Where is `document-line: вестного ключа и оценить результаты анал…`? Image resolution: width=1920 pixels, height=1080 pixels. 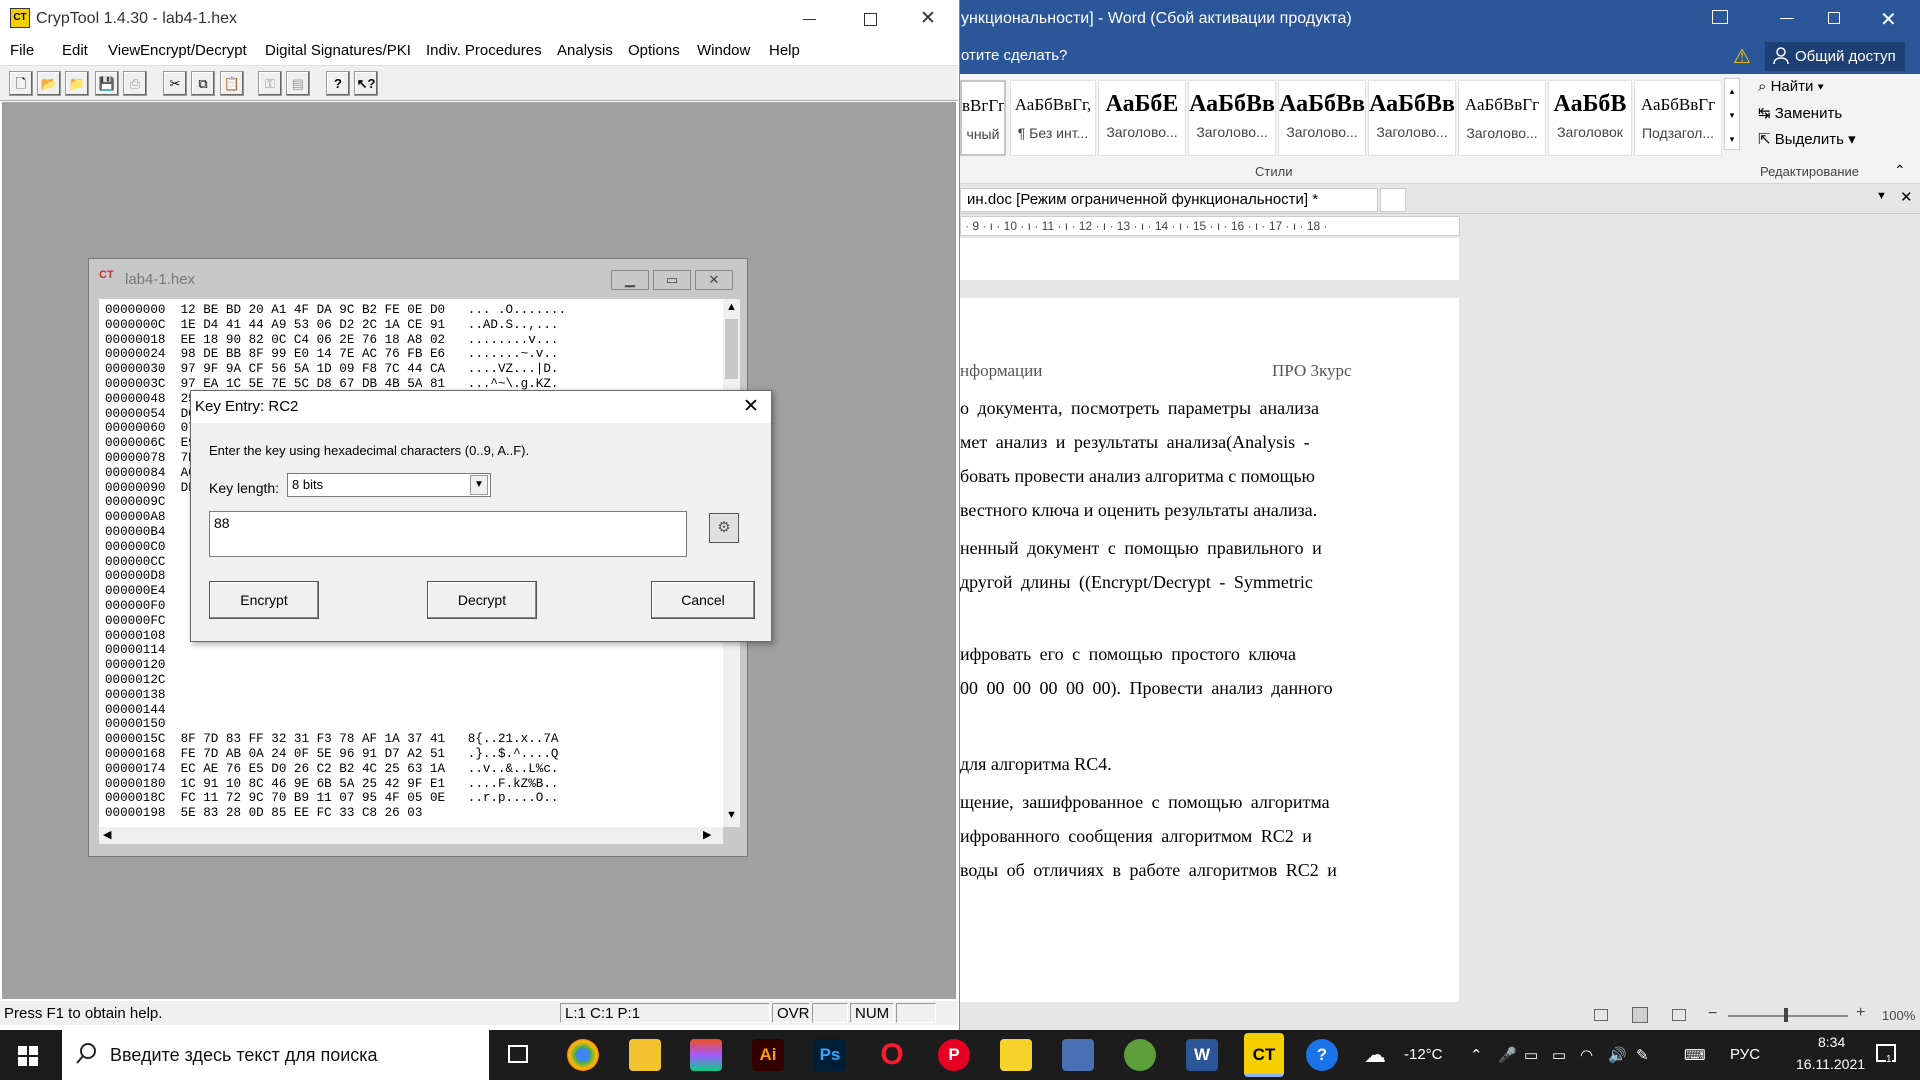
document-line: вестного ключа и оценить результаты анал… is located at coordinates (1164, 510).